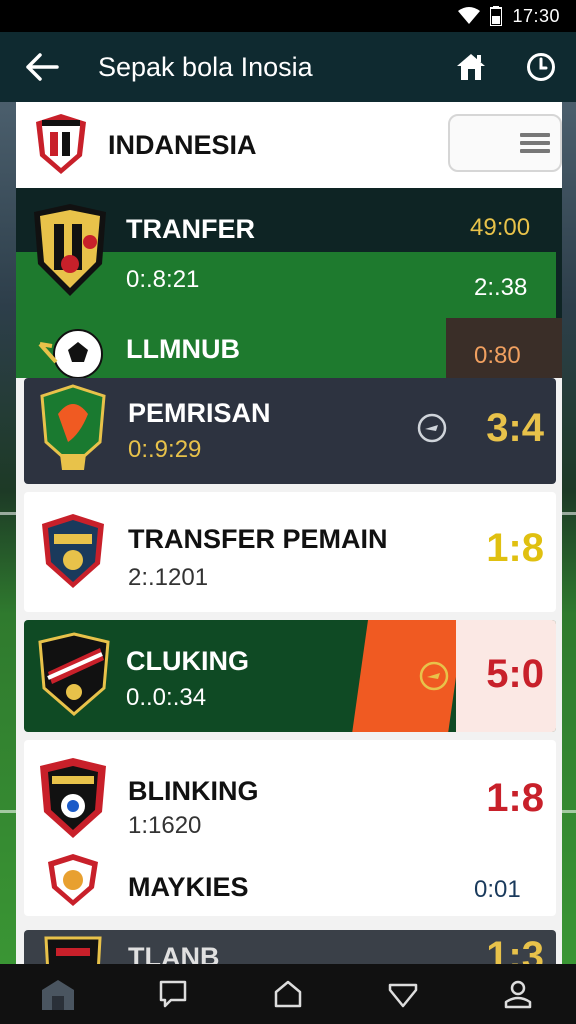 Image resolution: width=576 pixels, height=1024 pixels. I want to click on match-score: 1:3, so click(515, 949).